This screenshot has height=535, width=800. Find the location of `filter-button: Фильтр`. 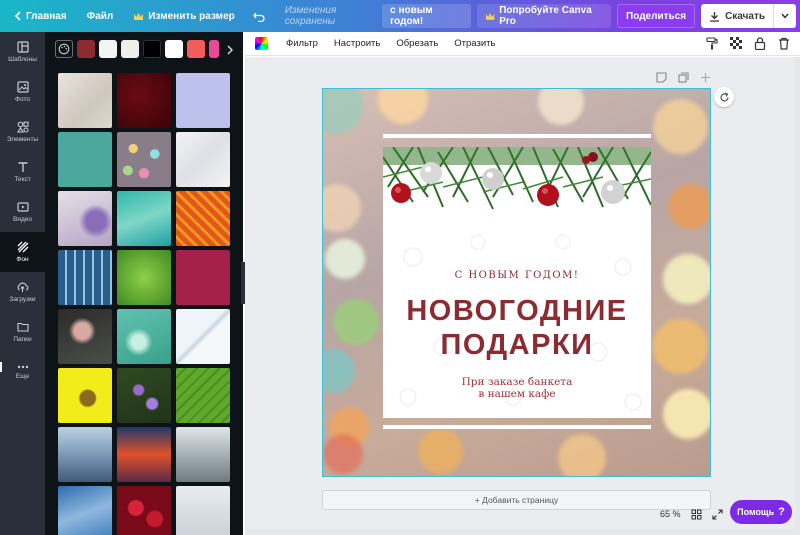

filter-button: Фильтр is located at coordinates (302, 43).